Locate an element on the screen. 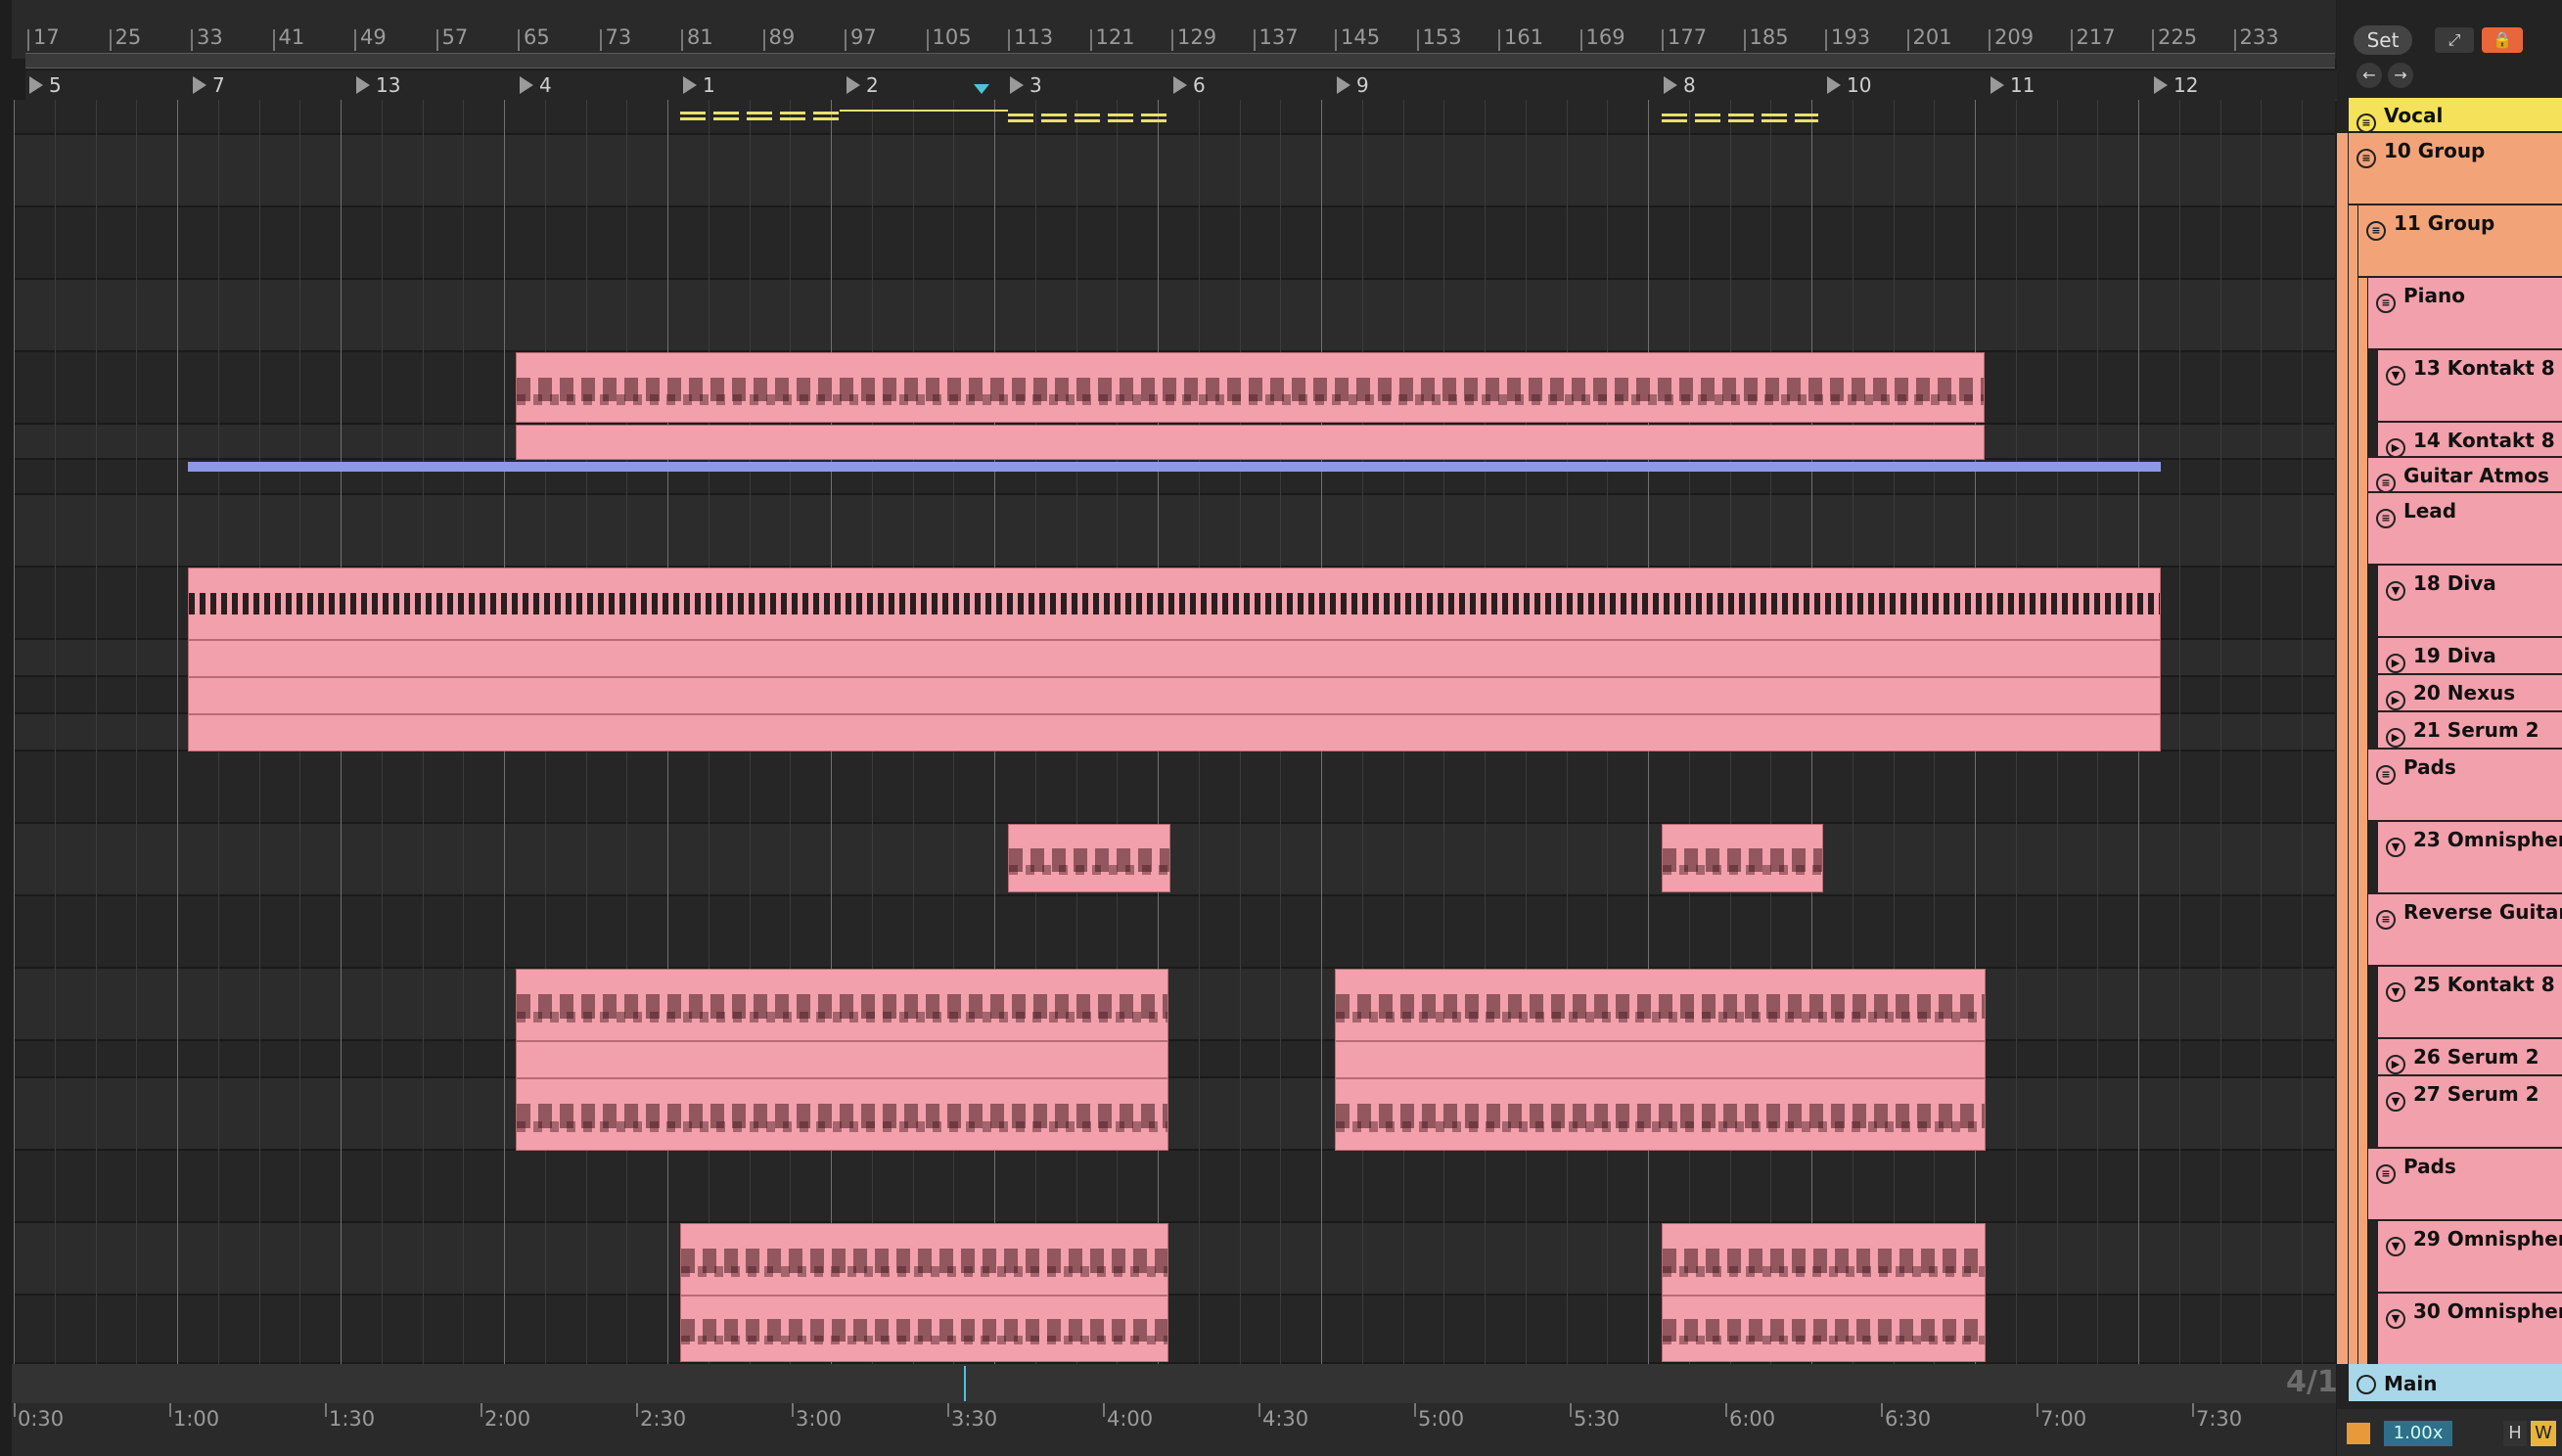 This screenshot has width=2562, height=1456. track-header: ≡ Lead is located at coordinates (2465, 529).